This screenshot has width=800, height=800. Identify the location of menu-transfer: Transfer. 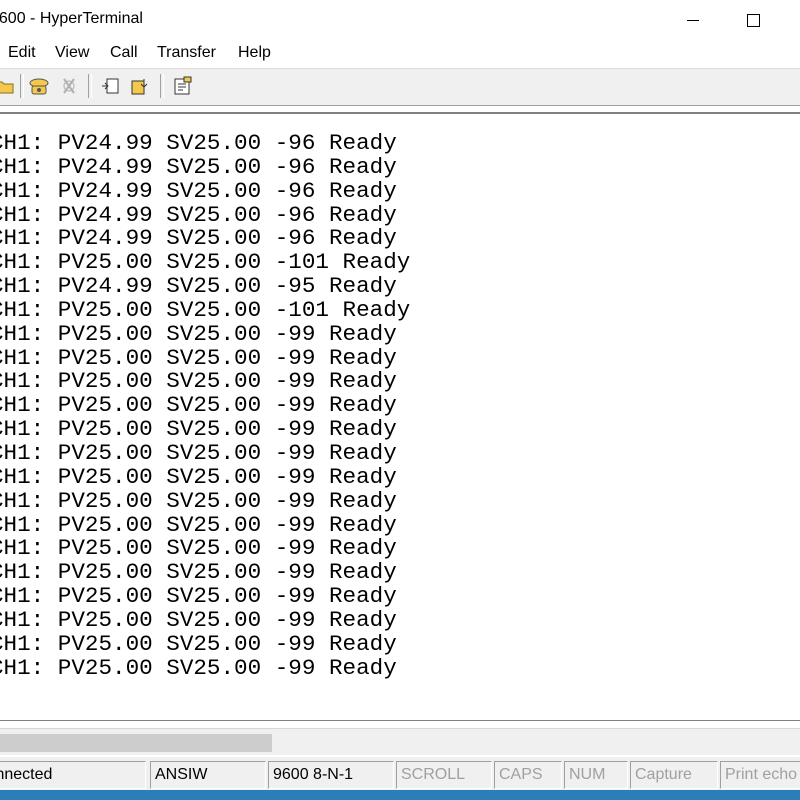
(186, 53).